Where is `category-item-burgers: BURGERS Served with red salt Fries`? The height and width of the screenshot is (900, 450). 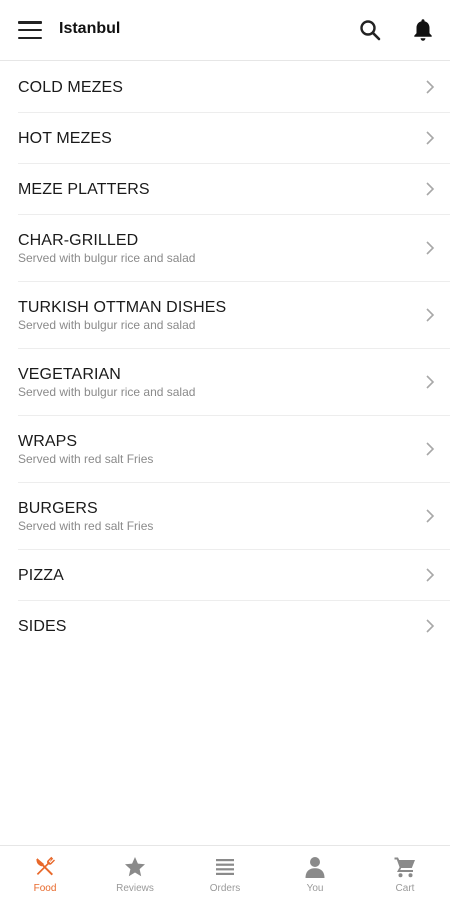
category-item-burgers: BURGERS Served with red salt Fries is located at coordinates (225, 516).